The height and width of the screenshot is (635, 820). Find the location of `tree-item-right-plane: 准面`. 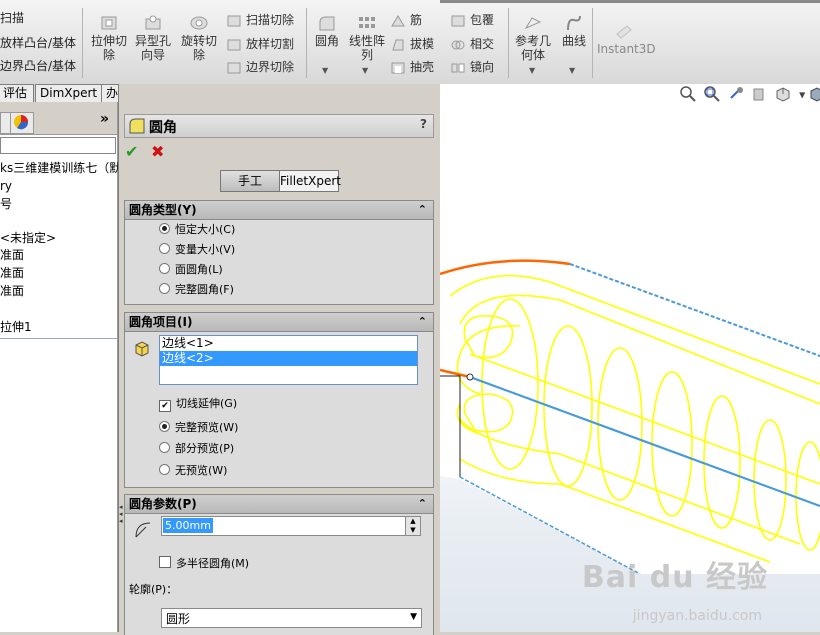

tree-item-right-plane: 准面 is located at coordinates (12, 291).